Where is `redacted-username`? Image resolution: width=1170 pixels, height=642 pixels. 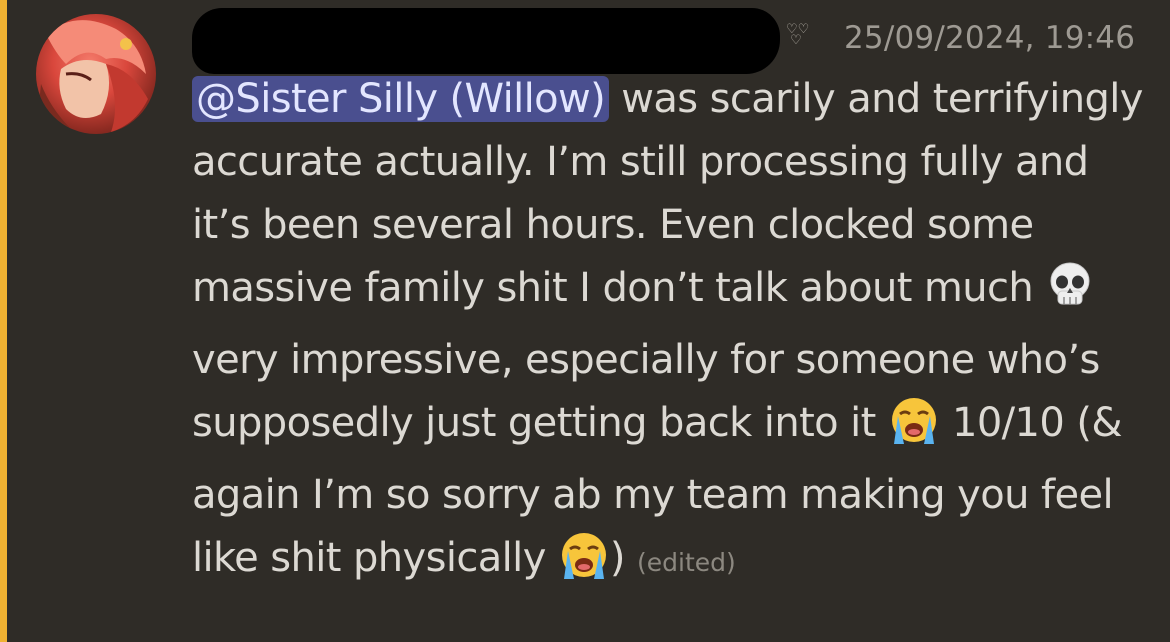
redacted-username is located at coordinates (486, 41).